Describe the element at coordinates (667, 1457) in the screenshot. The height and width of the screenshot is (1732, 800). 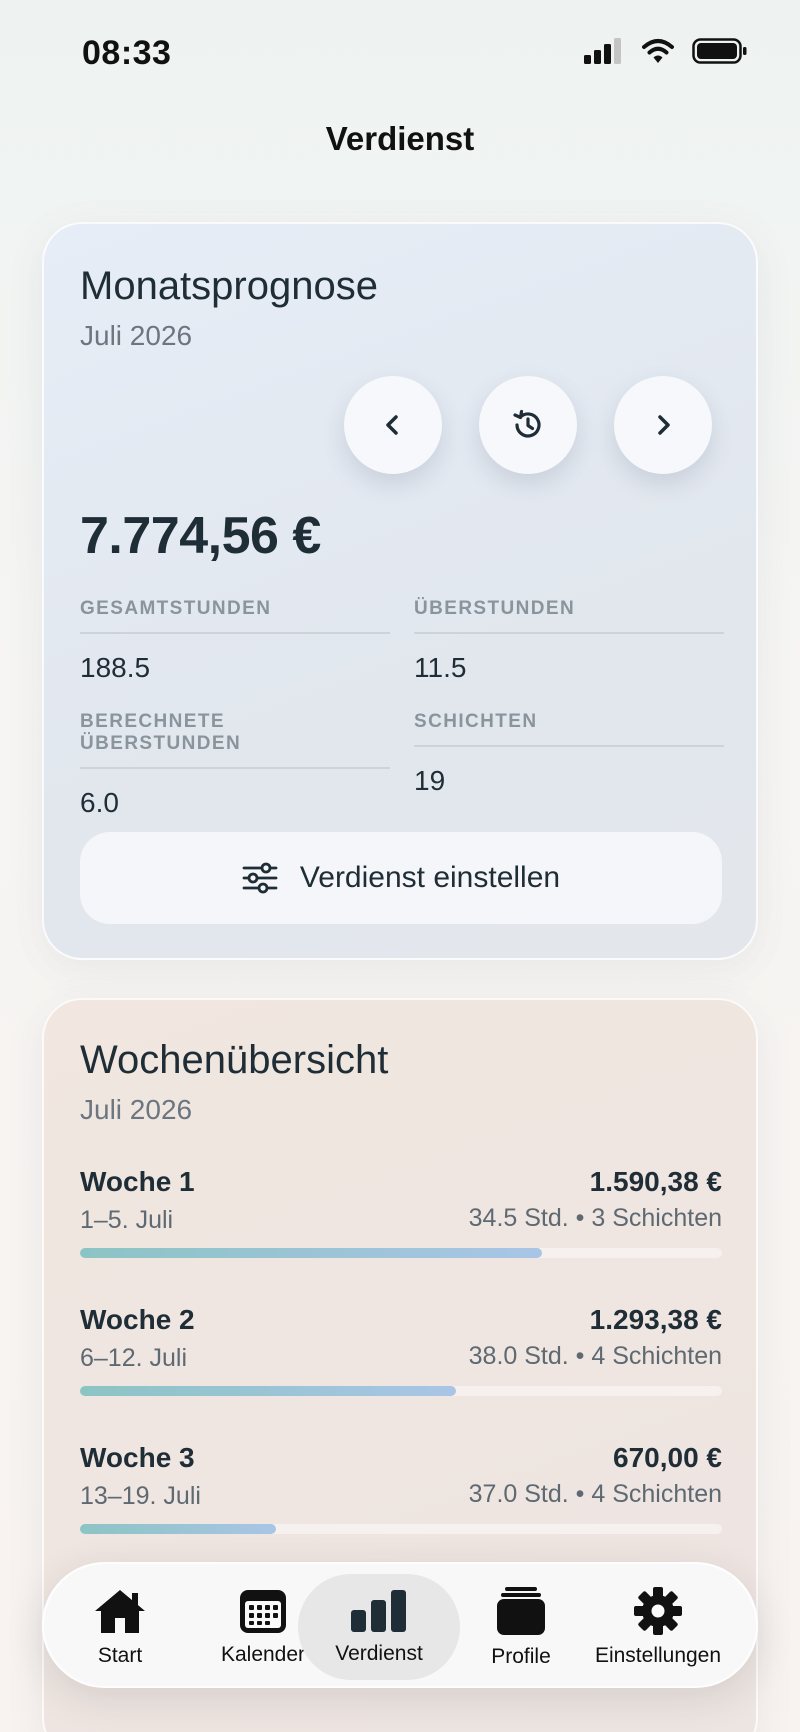
I see `week-amount: 670,00 €` at that location.